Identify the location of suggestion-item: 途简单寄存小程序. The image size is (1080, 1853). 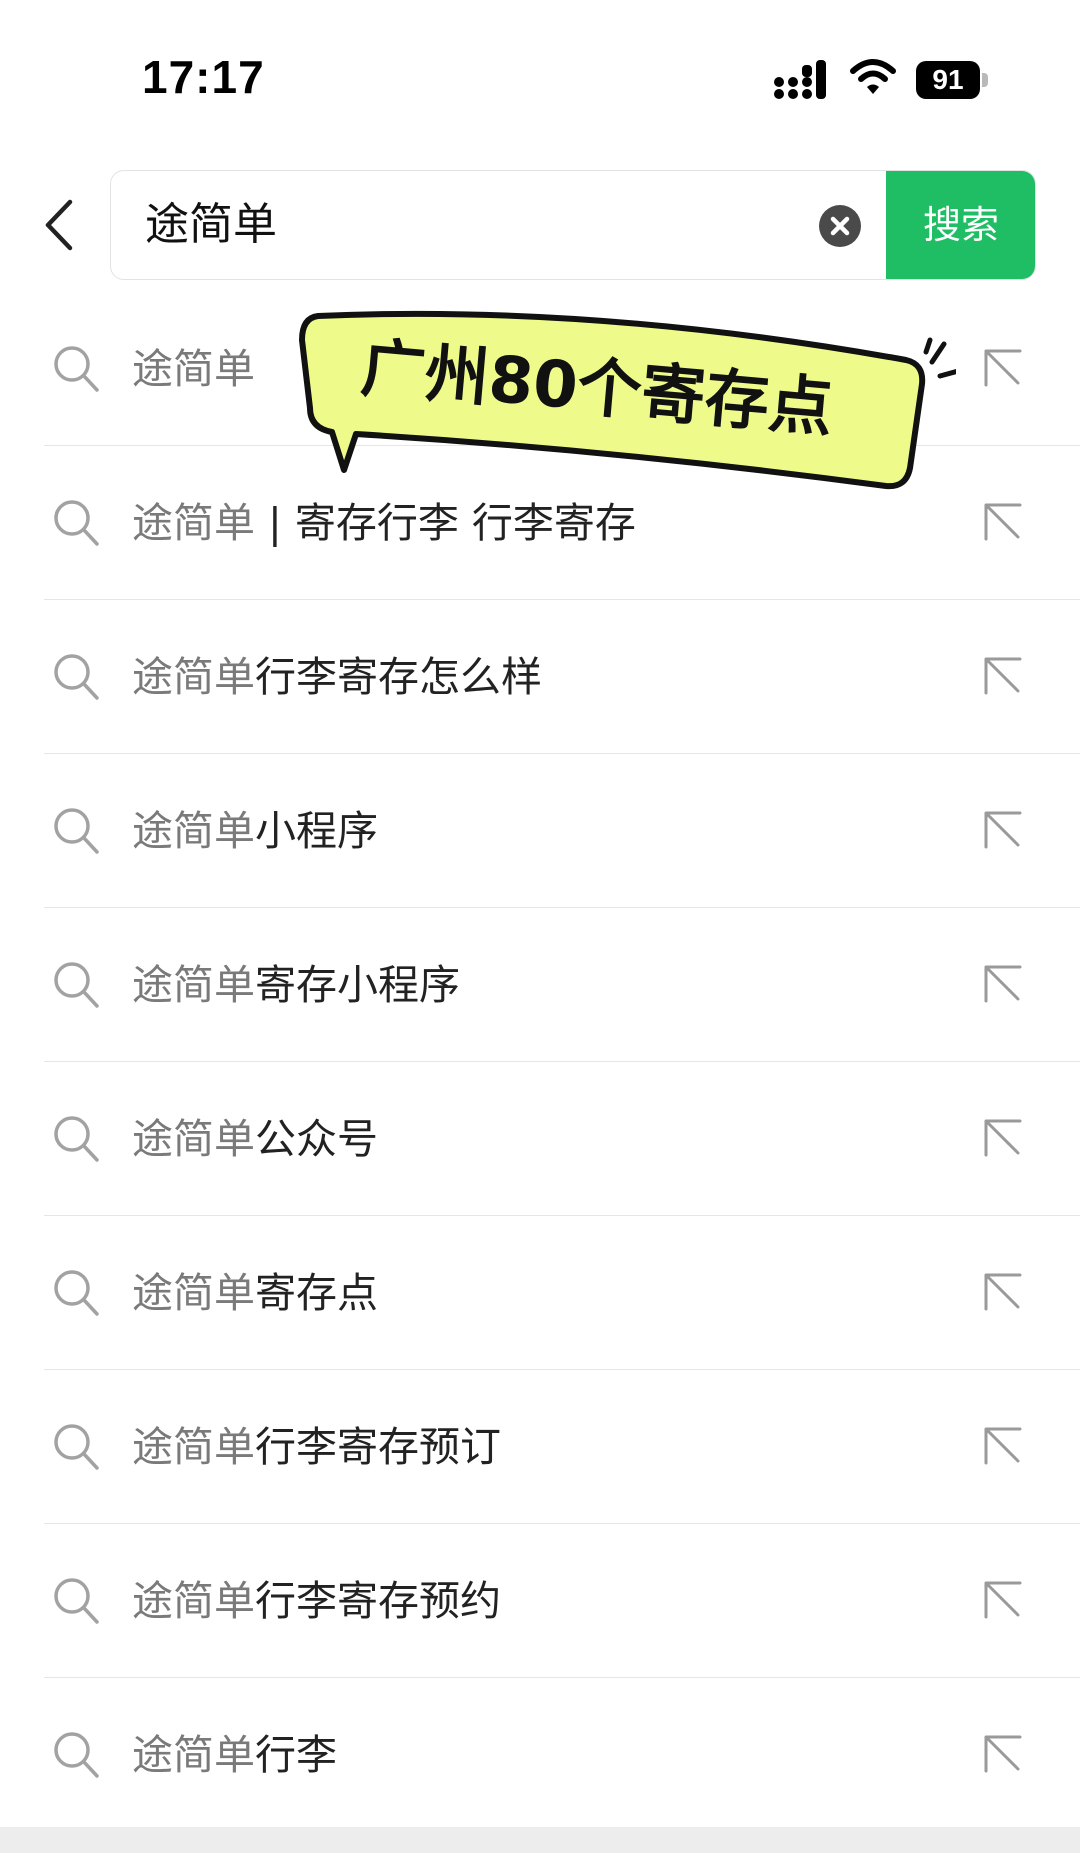
(540, 985).